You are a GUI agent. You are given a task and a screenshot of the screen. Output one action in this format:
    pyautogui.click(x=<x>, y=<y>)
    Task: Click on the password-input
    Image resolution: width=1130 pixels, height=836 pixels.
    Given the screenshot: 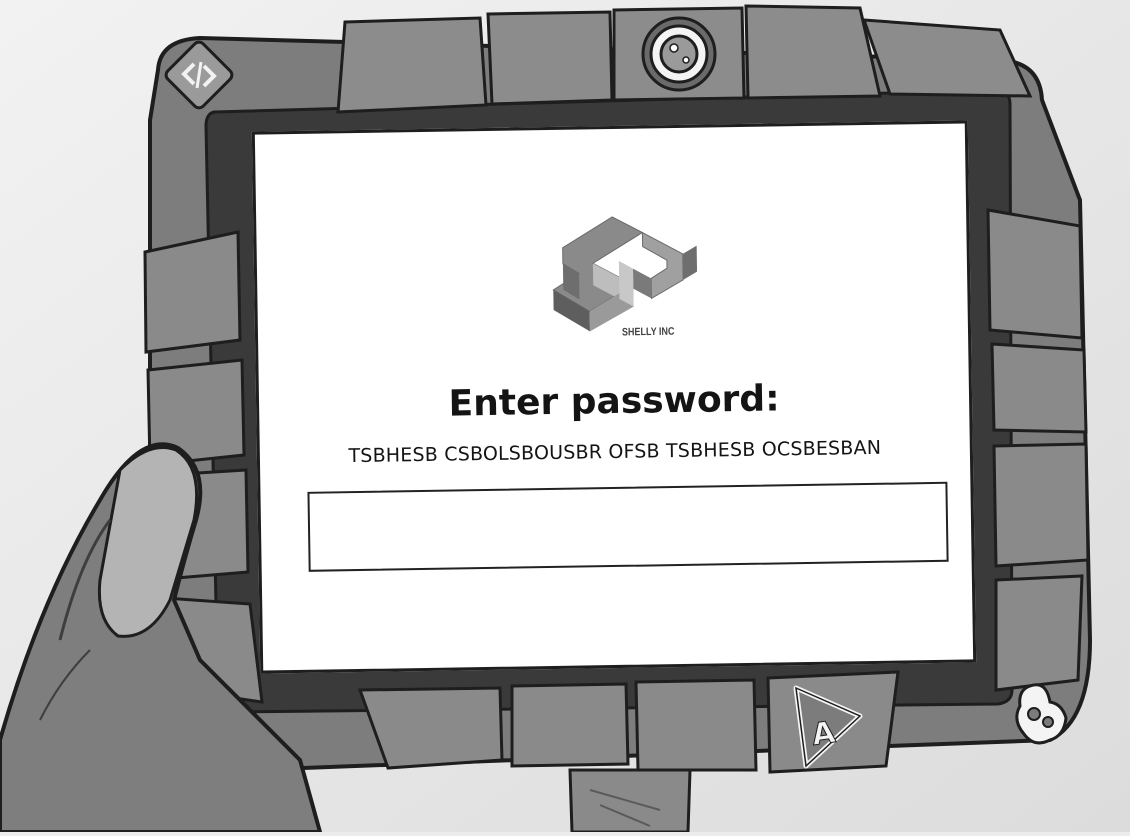 What is the action you would take?
    pyautogui.click(x=628, y=526)
    